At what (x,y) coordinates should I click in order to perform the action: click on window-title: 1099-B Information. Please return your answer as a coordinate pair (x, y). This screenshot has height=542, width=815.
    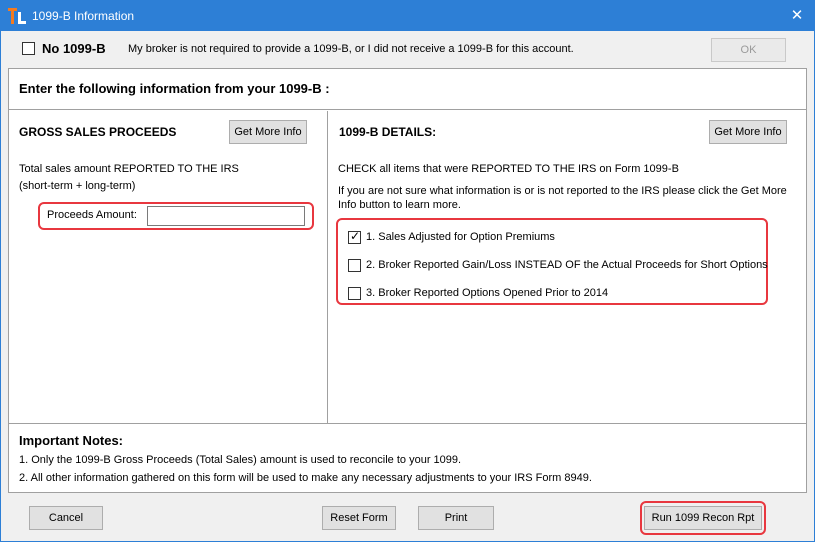
    Looking at the image, I should click on (83, 16).